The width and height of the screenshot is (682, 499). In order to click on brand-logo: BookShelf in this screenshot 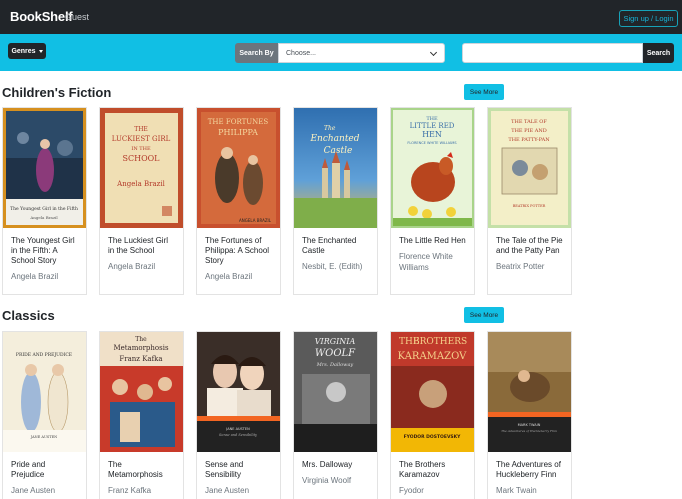, I will do `click(41, 16)`.